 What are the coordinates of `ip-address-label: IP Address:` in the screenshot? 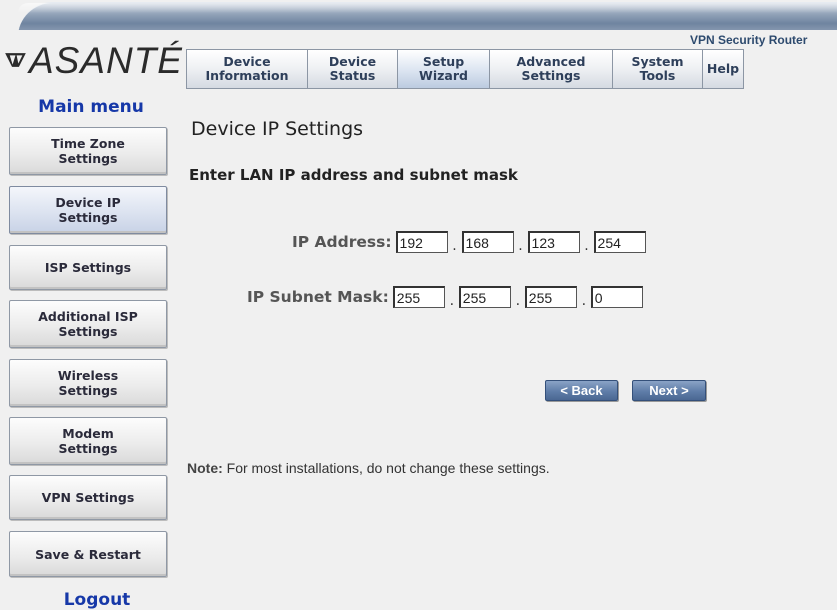 It's located at (342, 242).